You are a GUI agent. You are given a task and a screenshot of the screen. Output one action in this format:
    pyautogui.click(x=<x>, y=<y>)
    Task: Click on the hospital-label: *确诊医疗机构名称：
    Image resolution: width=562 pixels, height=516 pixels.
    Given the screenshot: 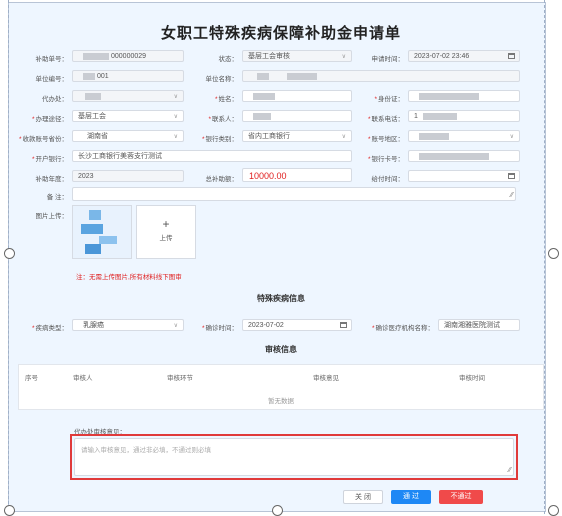 What is the action you would take?
    pyautogui.click(x=402, y=328)
    